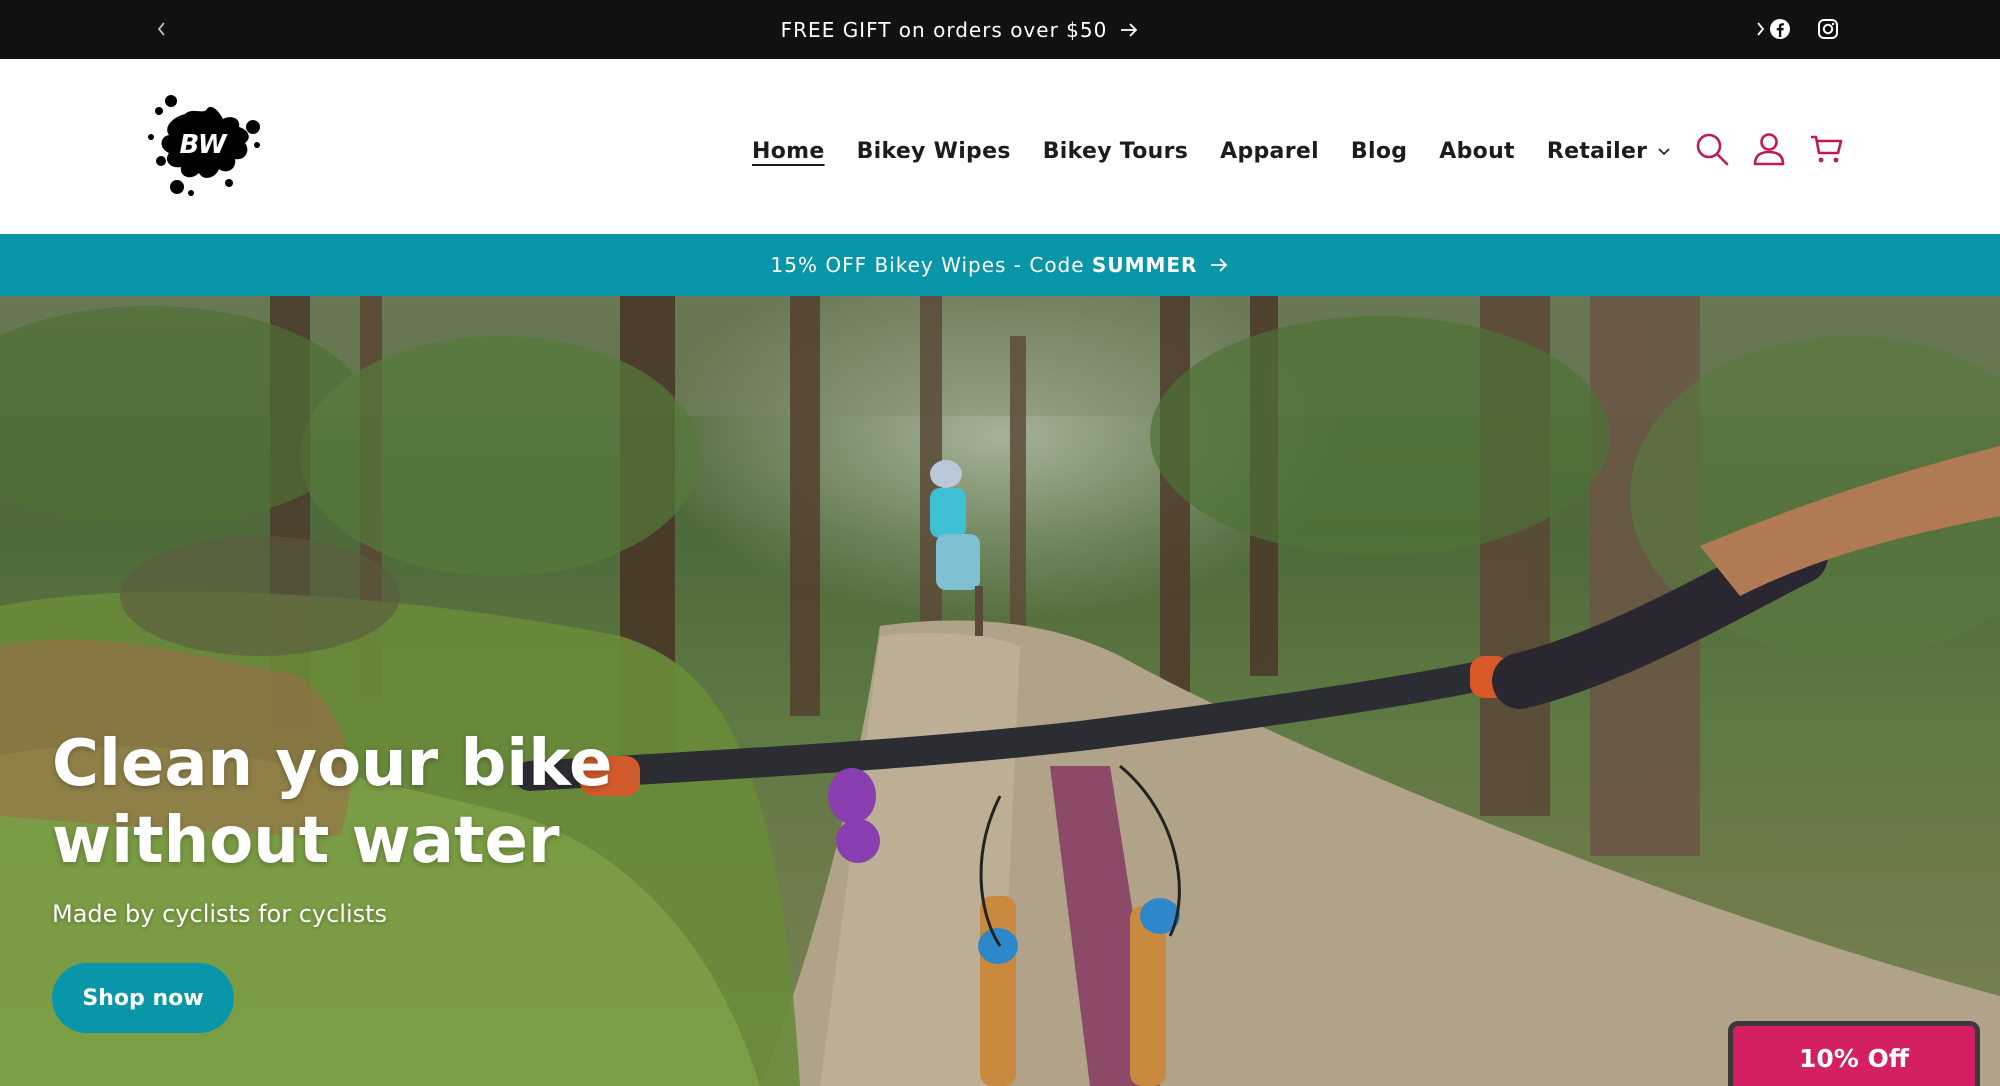  Describe the element at coordinates (1761, 29) in the screenshot. I see `chevron-right-icon` at that location.